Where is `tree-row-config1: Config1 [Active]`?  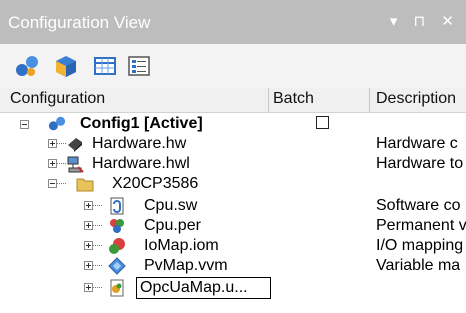 tree-row-config1: Config1 [Active] is located at coordinates (233, 124).